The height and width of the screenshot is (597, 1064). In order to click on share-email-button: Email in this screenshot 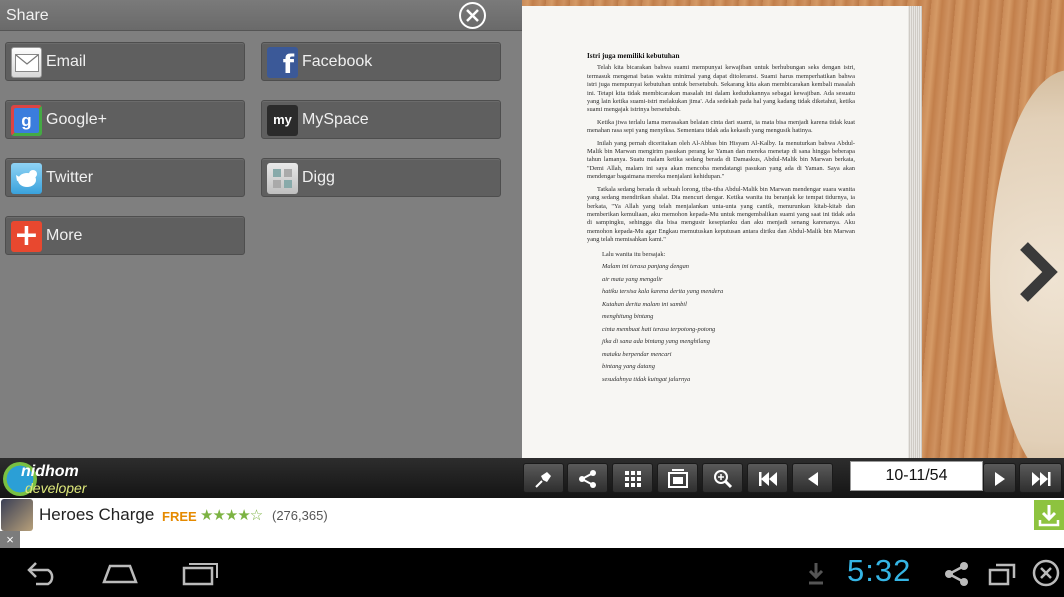, I will do `click(125, 61)`.